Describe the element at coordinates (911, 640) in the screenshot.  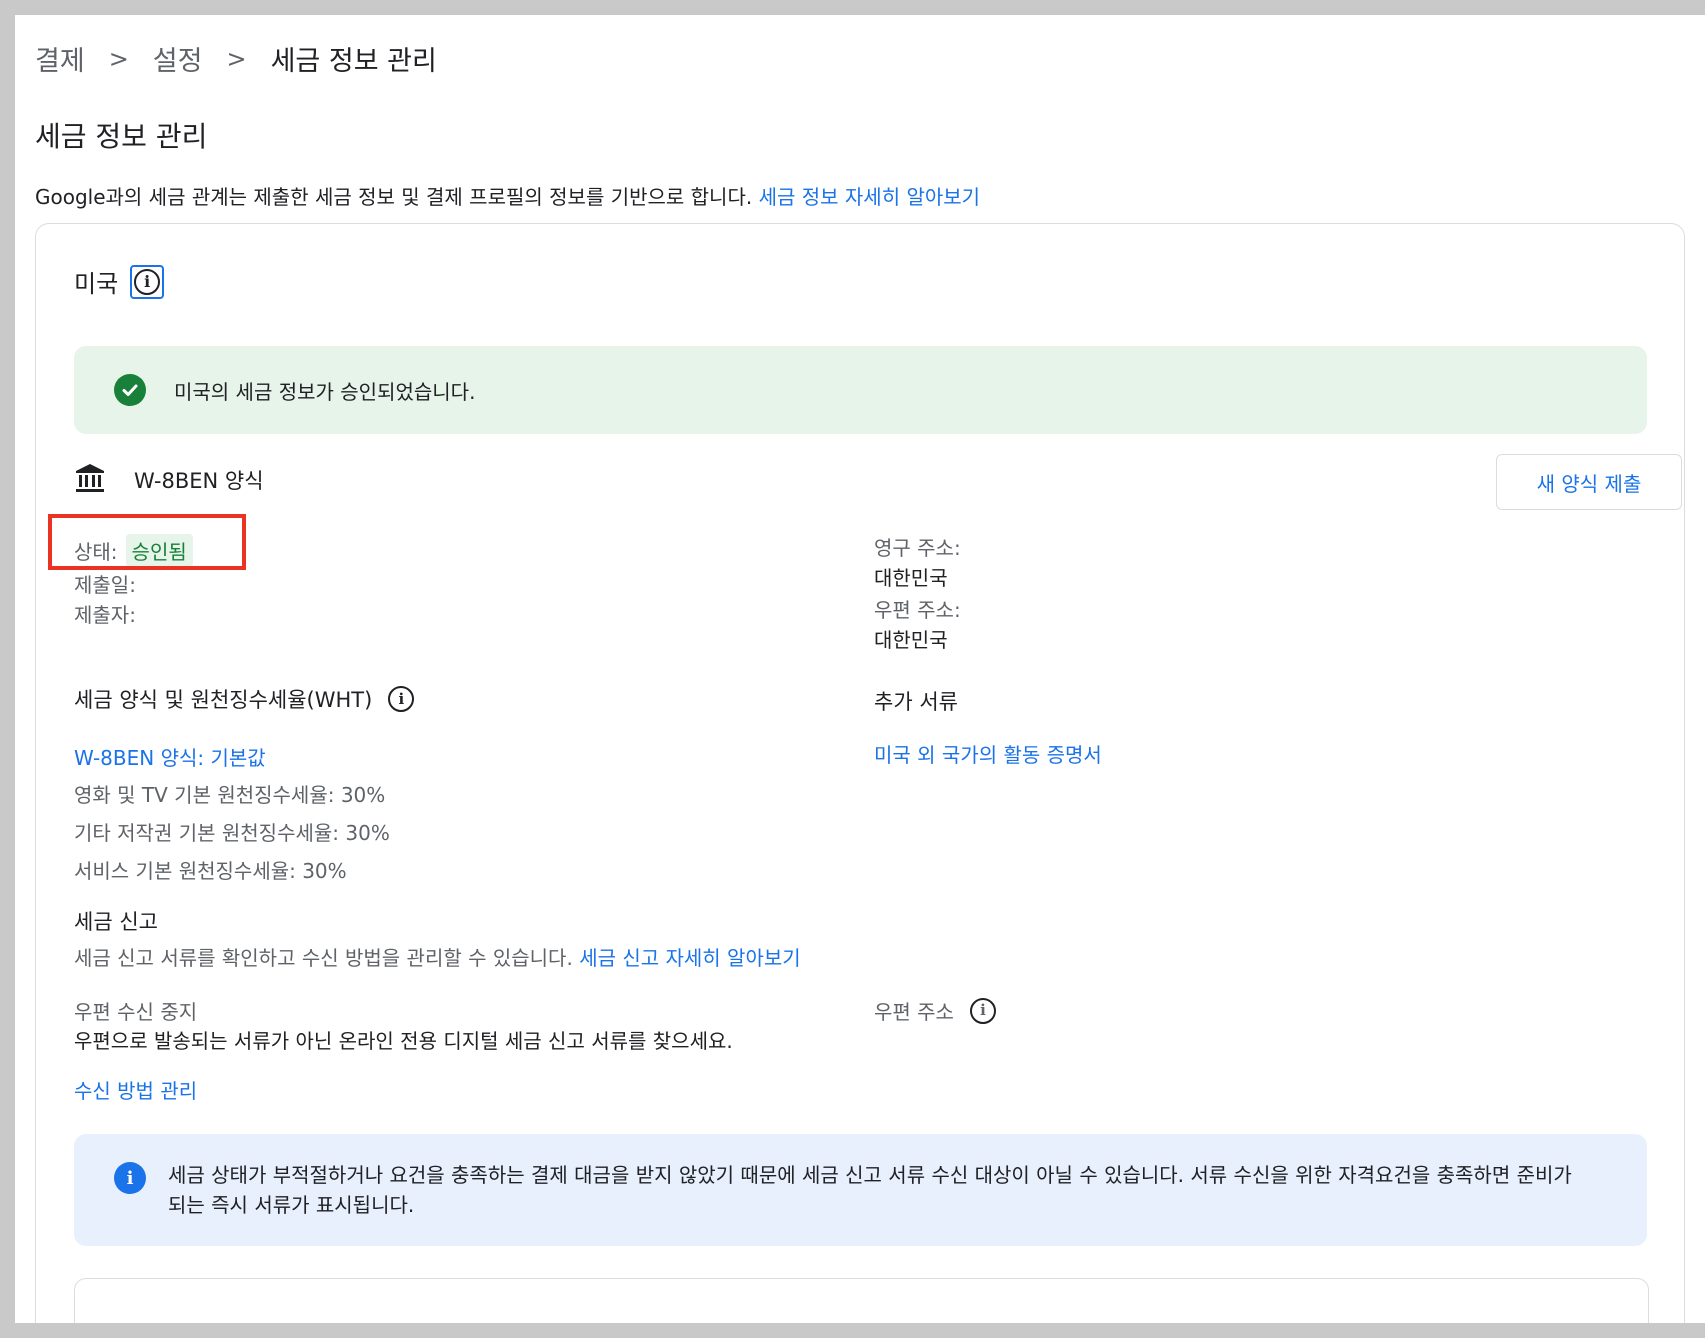
I see `mailing-address-value: 대한민국` at that location.